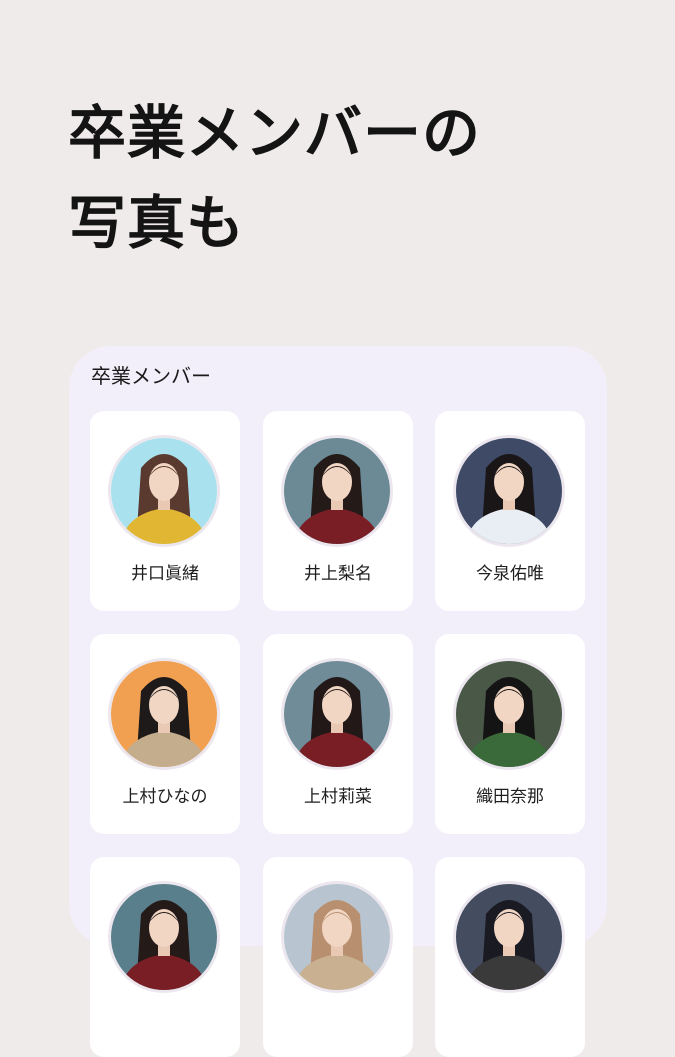 This screenshot has width=675, height=1057. I want to click on member-name: 井上梨名, so click(338, 574).